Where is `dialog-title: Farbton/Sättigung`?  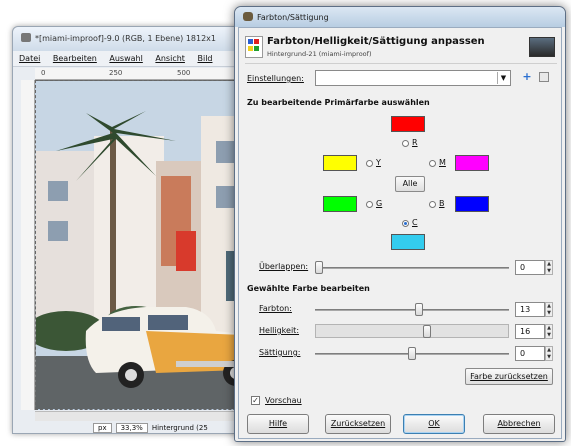 dialog-title: Farbton/Sättigung is located at coordinates (293, 17).